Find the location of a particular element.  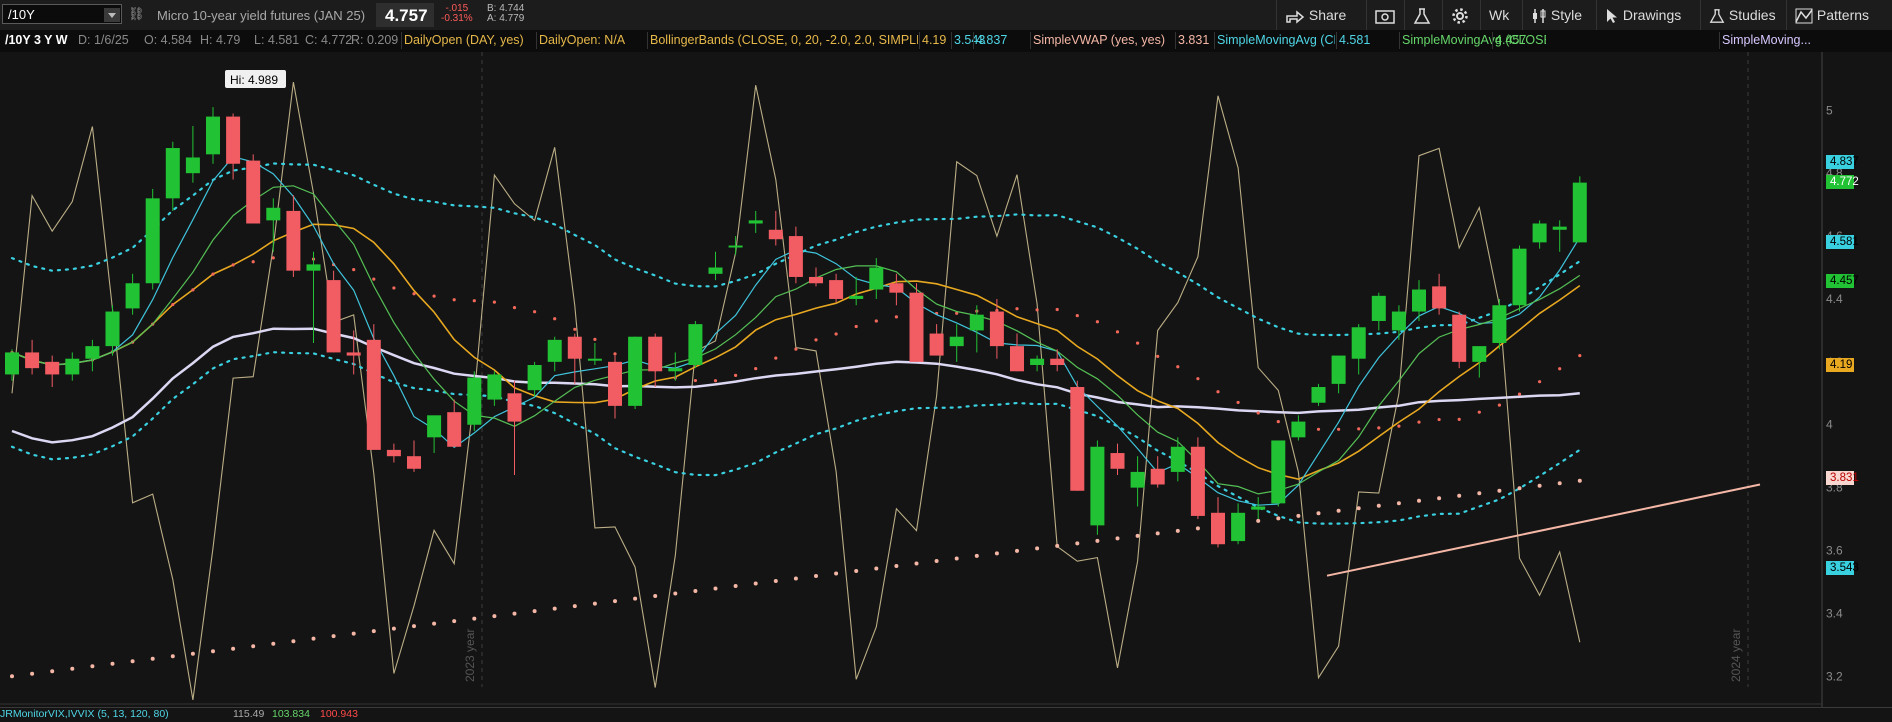

study-label: DailyOpen: N/A is located at coordinates (591, 40).